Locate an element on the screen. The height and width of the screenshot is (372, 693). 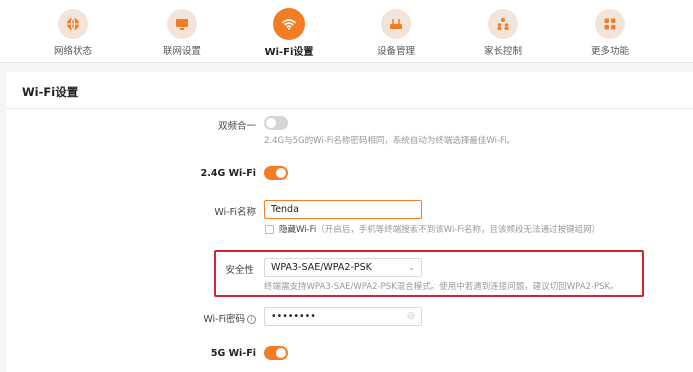
wifi-24g-label: 2.4G Wi-Fi is located at coordinates (228, 173).